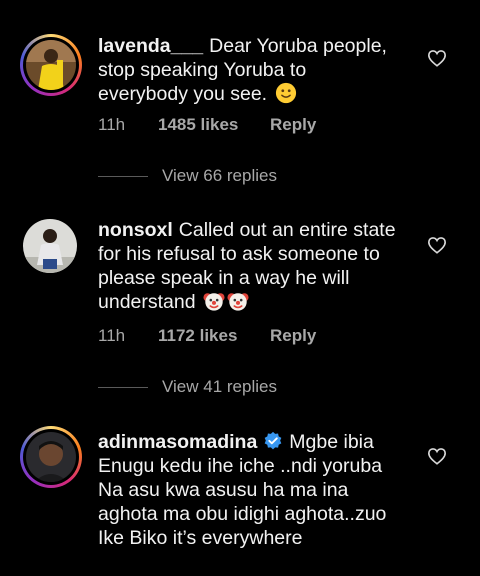 The height and width of the screenshot is (576, 480). Describe the element at coordinates (219, 386) in the screenshot. I see `view-replies-label: View 41 replies` at that location.